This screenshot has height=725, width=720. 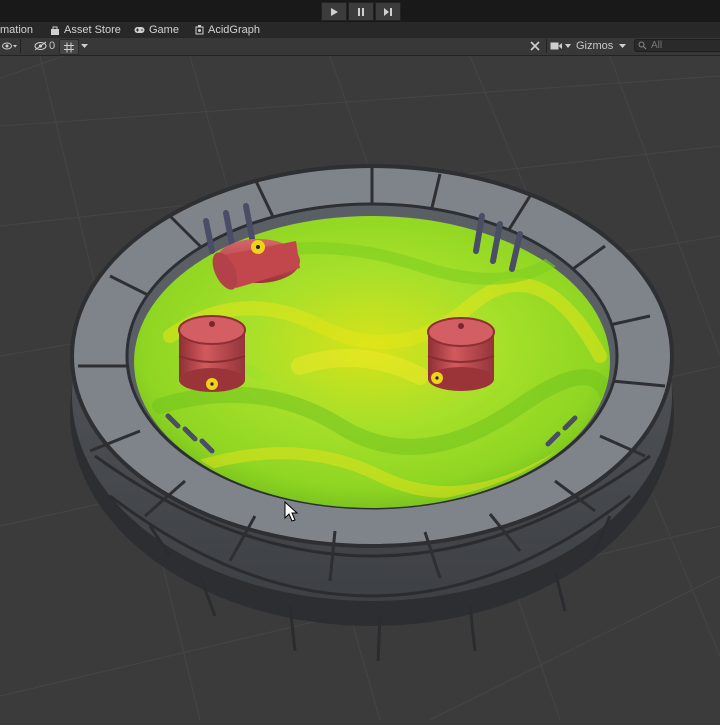 I want to click on eye-dropdown-icon, so click(x=9, y=46).